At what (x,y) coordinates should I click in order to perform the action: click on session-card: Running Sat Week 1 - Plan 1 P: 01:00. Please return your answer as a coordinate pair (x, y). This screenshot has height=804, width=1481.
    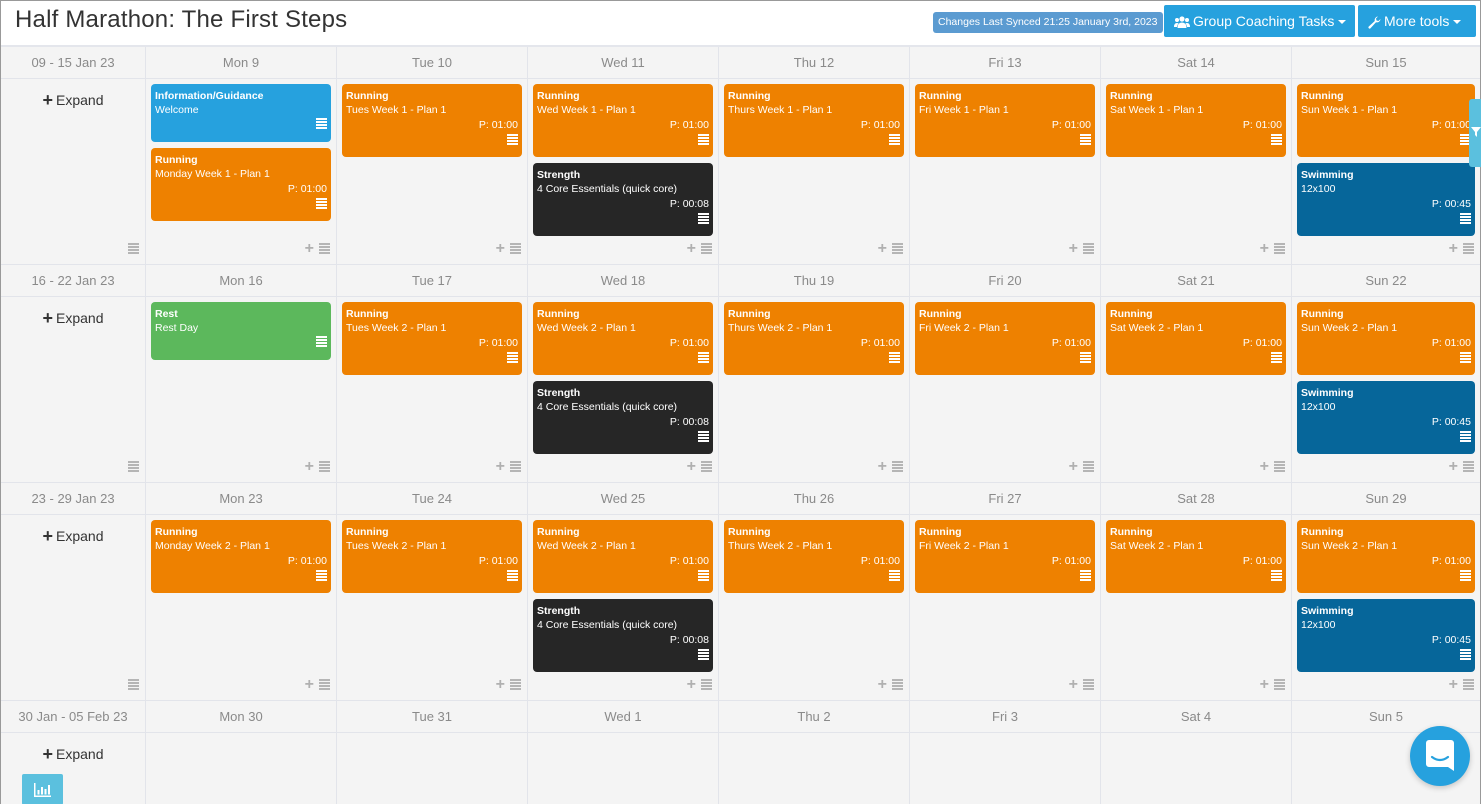
    Looking at the image, I should click on (1196, 120).